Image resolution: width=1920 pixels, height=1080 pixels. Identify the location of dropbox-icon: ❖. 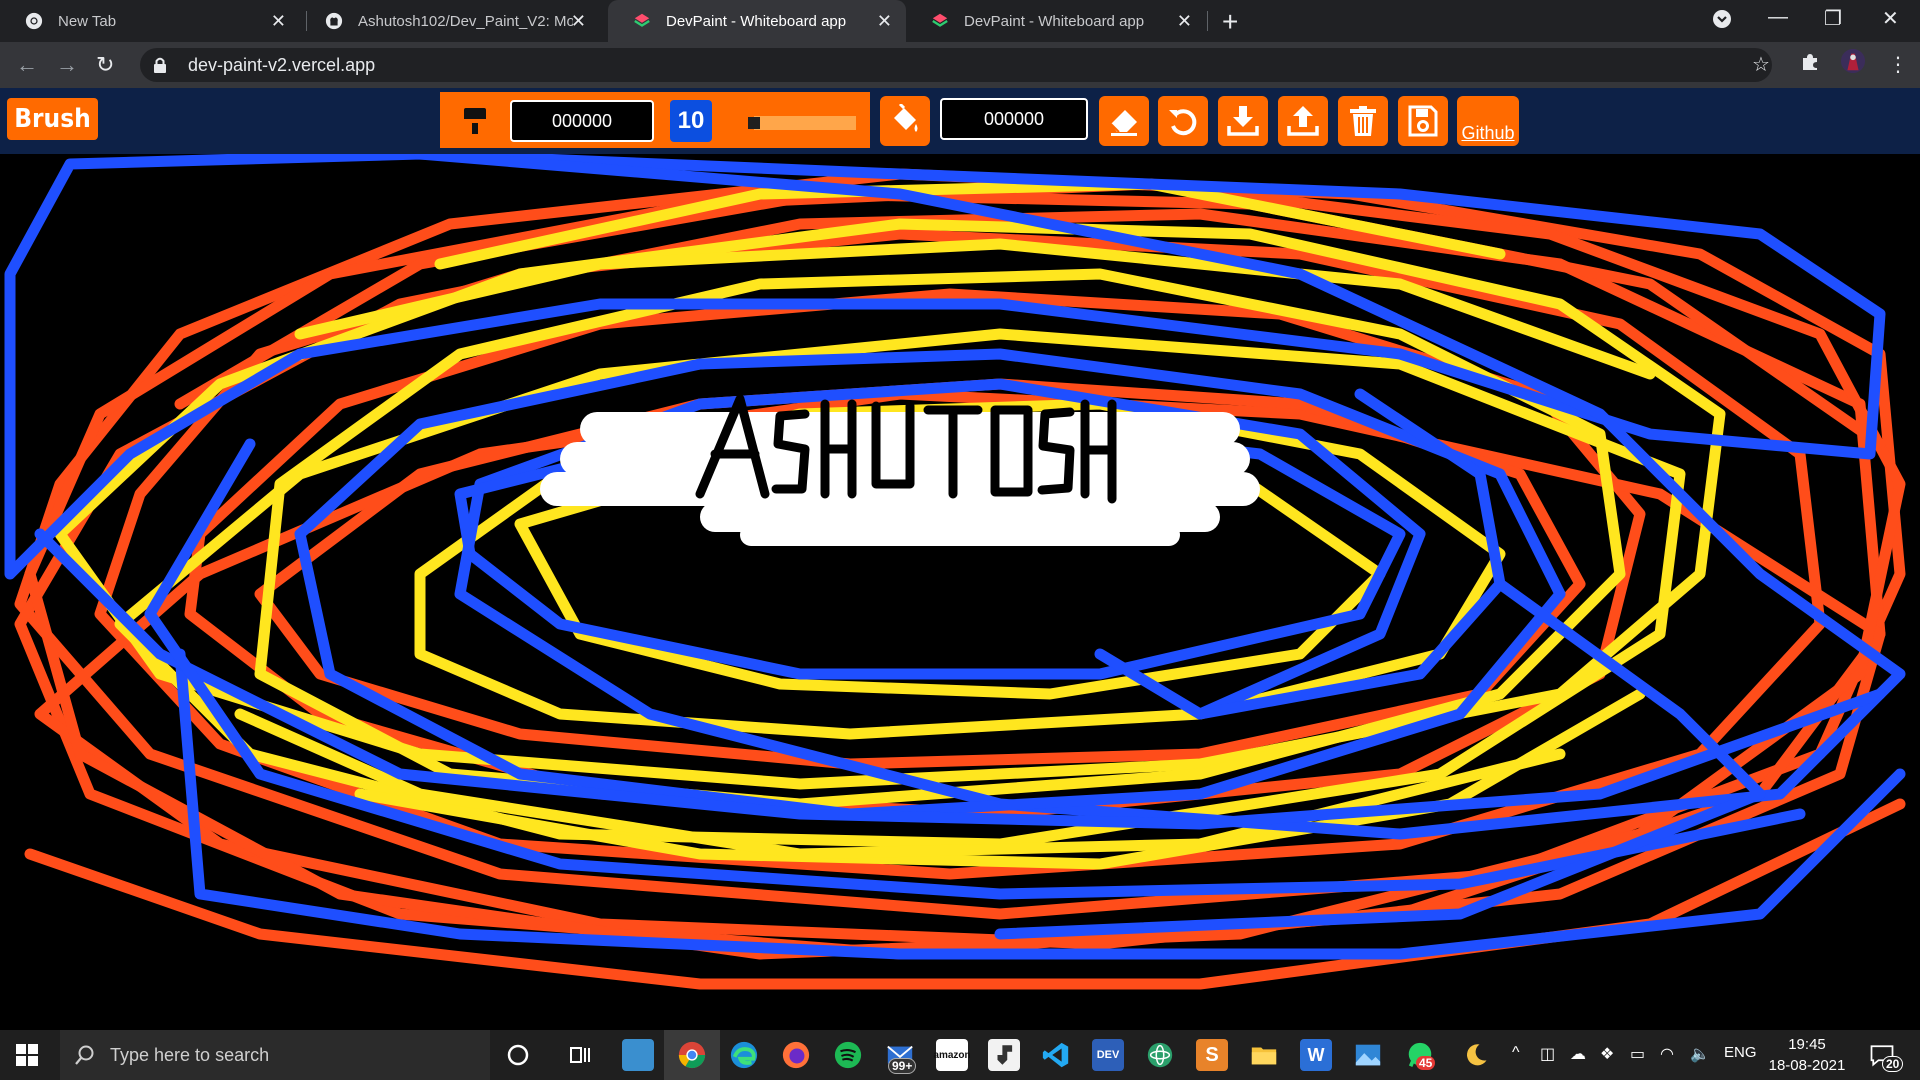
(1607, 1054).